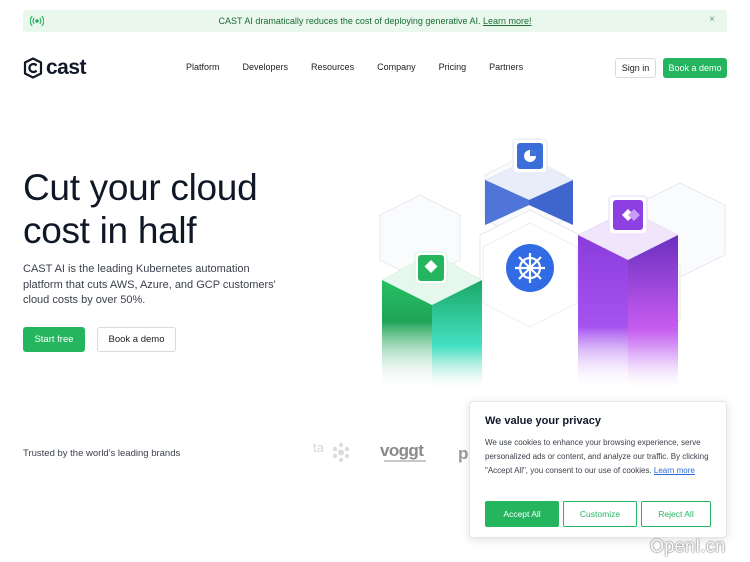 Image resolution: width=750 pixels, height=562 pixels. I want to click on brand-ta-mark-icon, so click(341, 452).